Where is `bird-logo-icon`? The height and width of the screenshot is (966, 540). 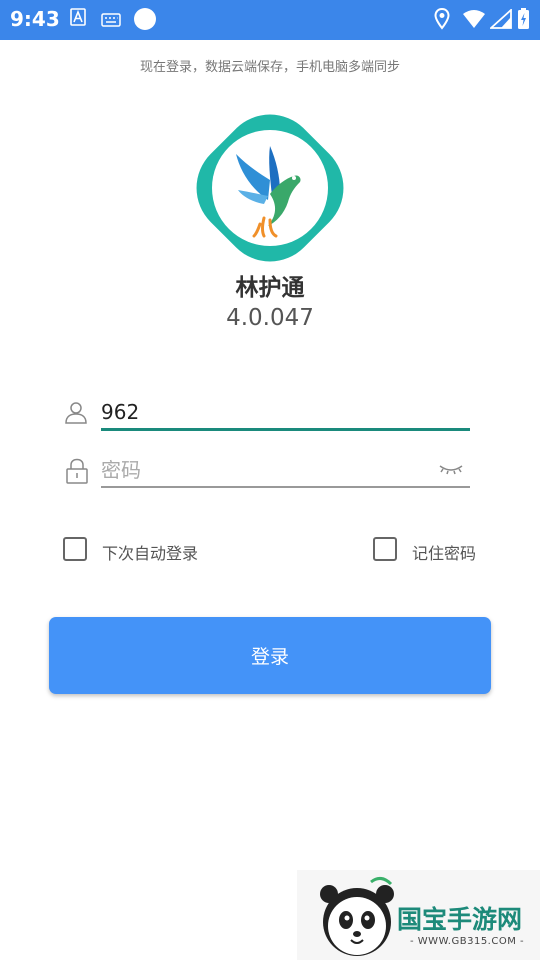 bird-logo-icon is located at coordinates (270, 188).